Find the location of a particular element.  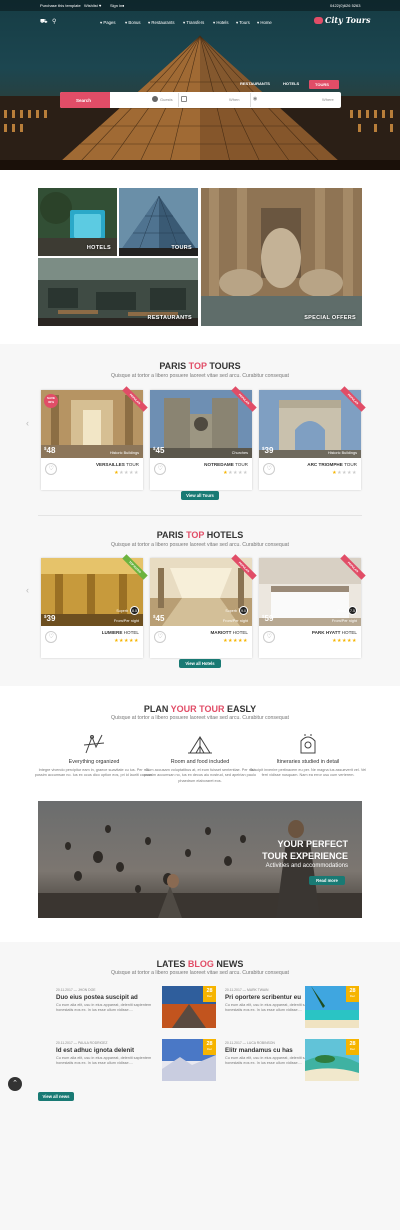

heart-icon: ♥ is located at coordinates (100, 5).